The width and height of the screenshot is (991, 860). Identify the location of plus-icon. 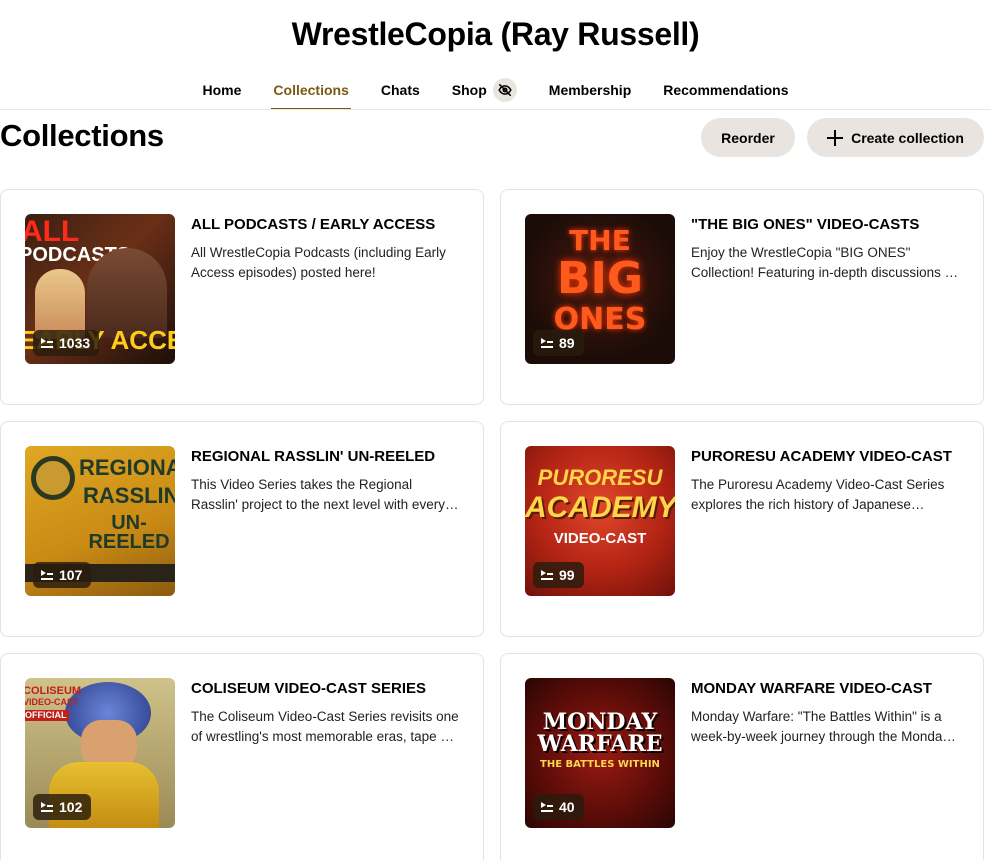
(835, 137).